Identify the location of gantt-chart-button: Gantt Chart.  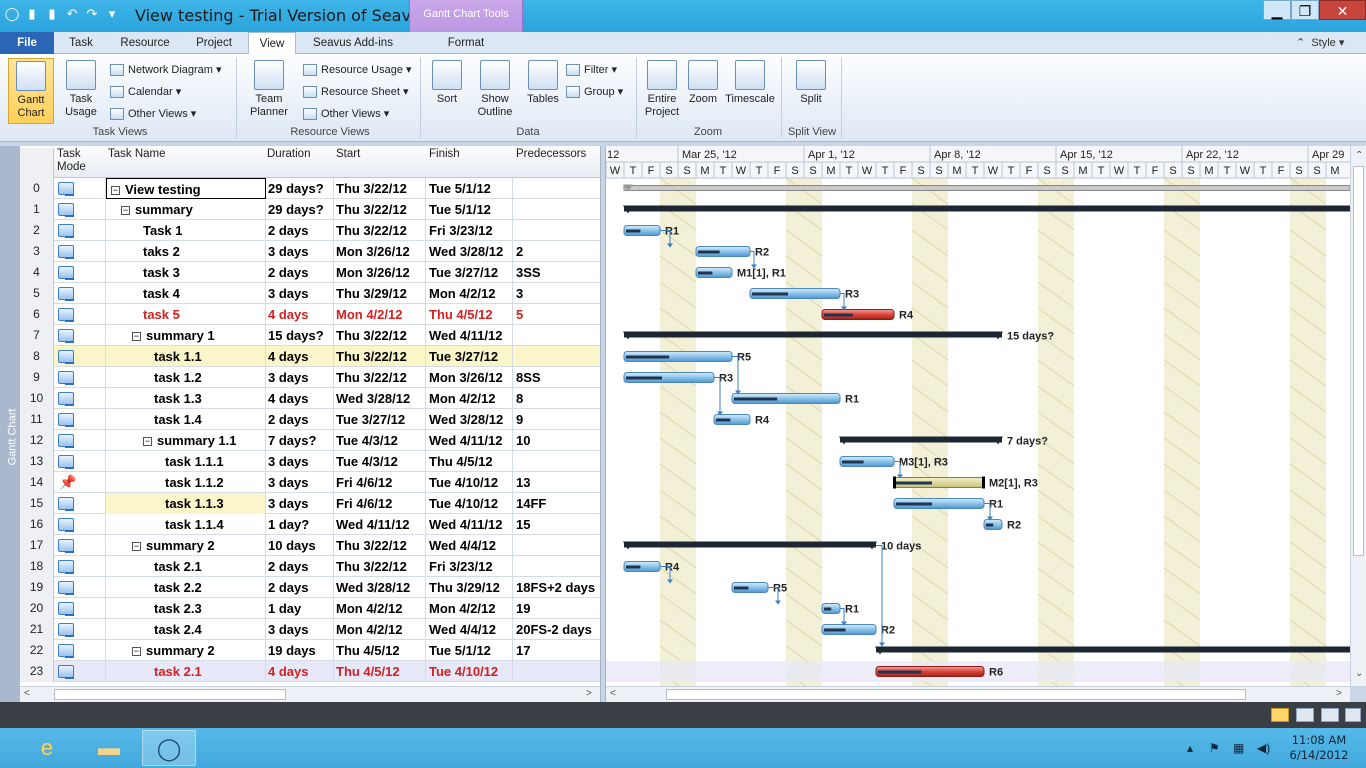
(31, 91).